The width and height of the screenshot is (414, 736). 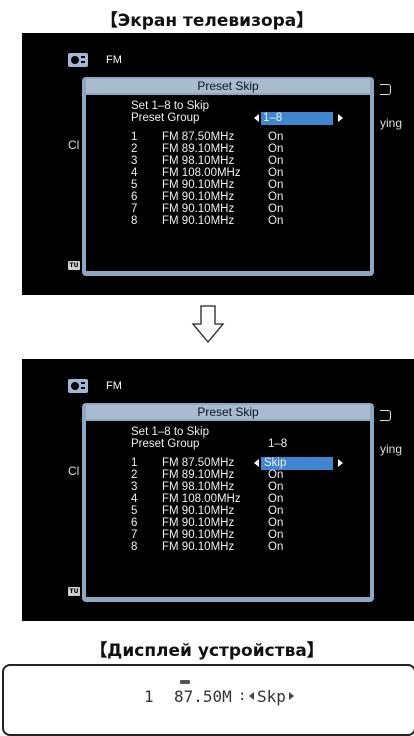 What do you see at coordinates (251, 696) in the screenshot?
I see `lcd-left-arrow-icon` at bounding box center [251, 696].